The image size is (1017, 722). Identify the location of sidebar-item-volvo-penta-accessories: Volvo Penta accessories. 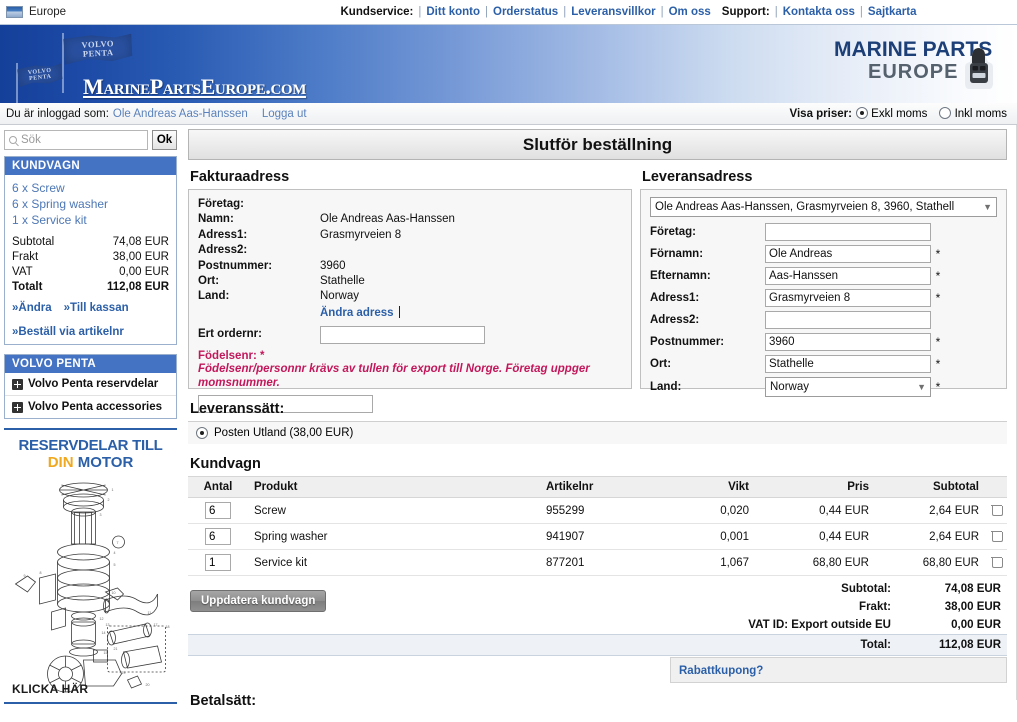
(90, 407).